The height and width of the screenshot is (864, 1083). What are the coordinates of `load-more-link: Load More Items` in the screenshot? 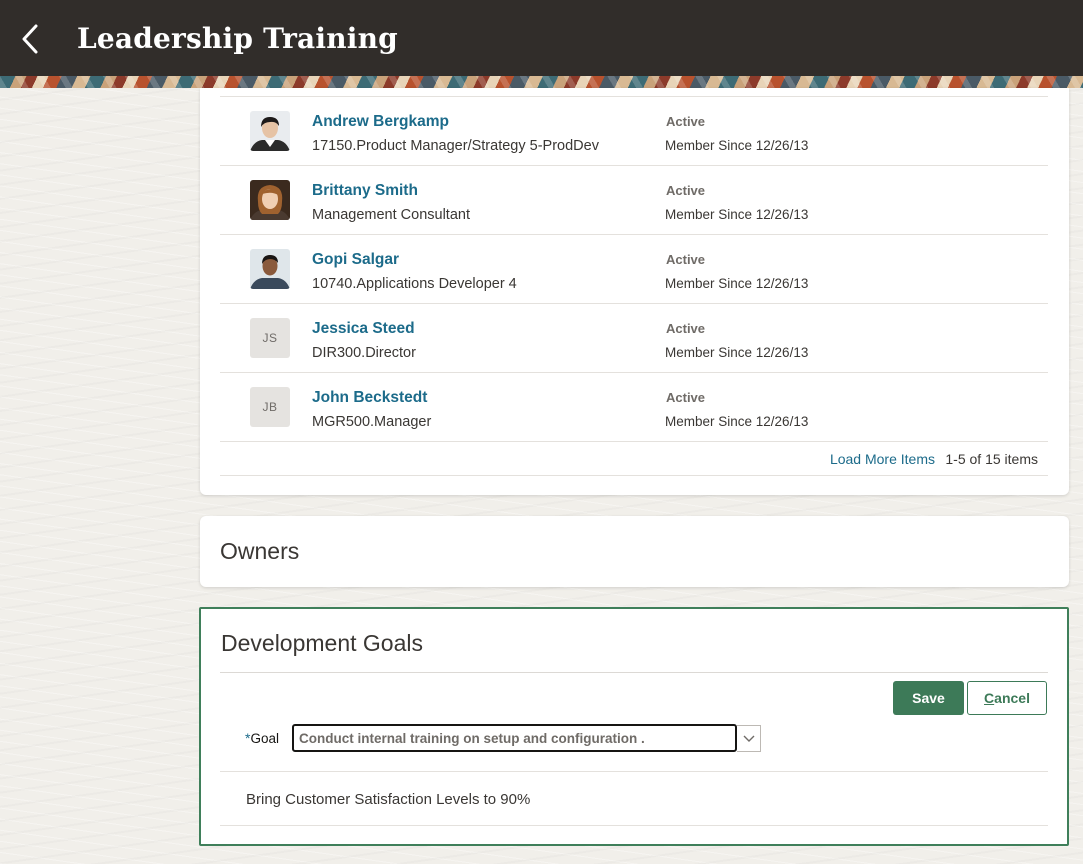 It's located at (882, 459).